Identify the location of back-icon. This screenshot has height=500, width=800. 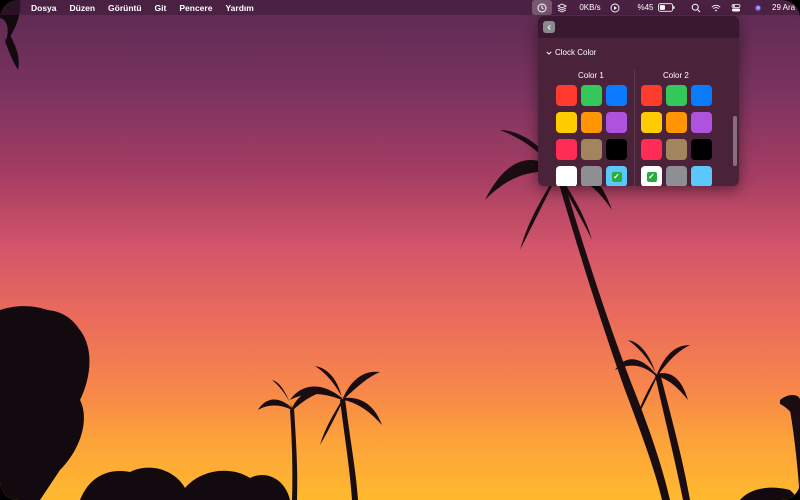
(549, 27).